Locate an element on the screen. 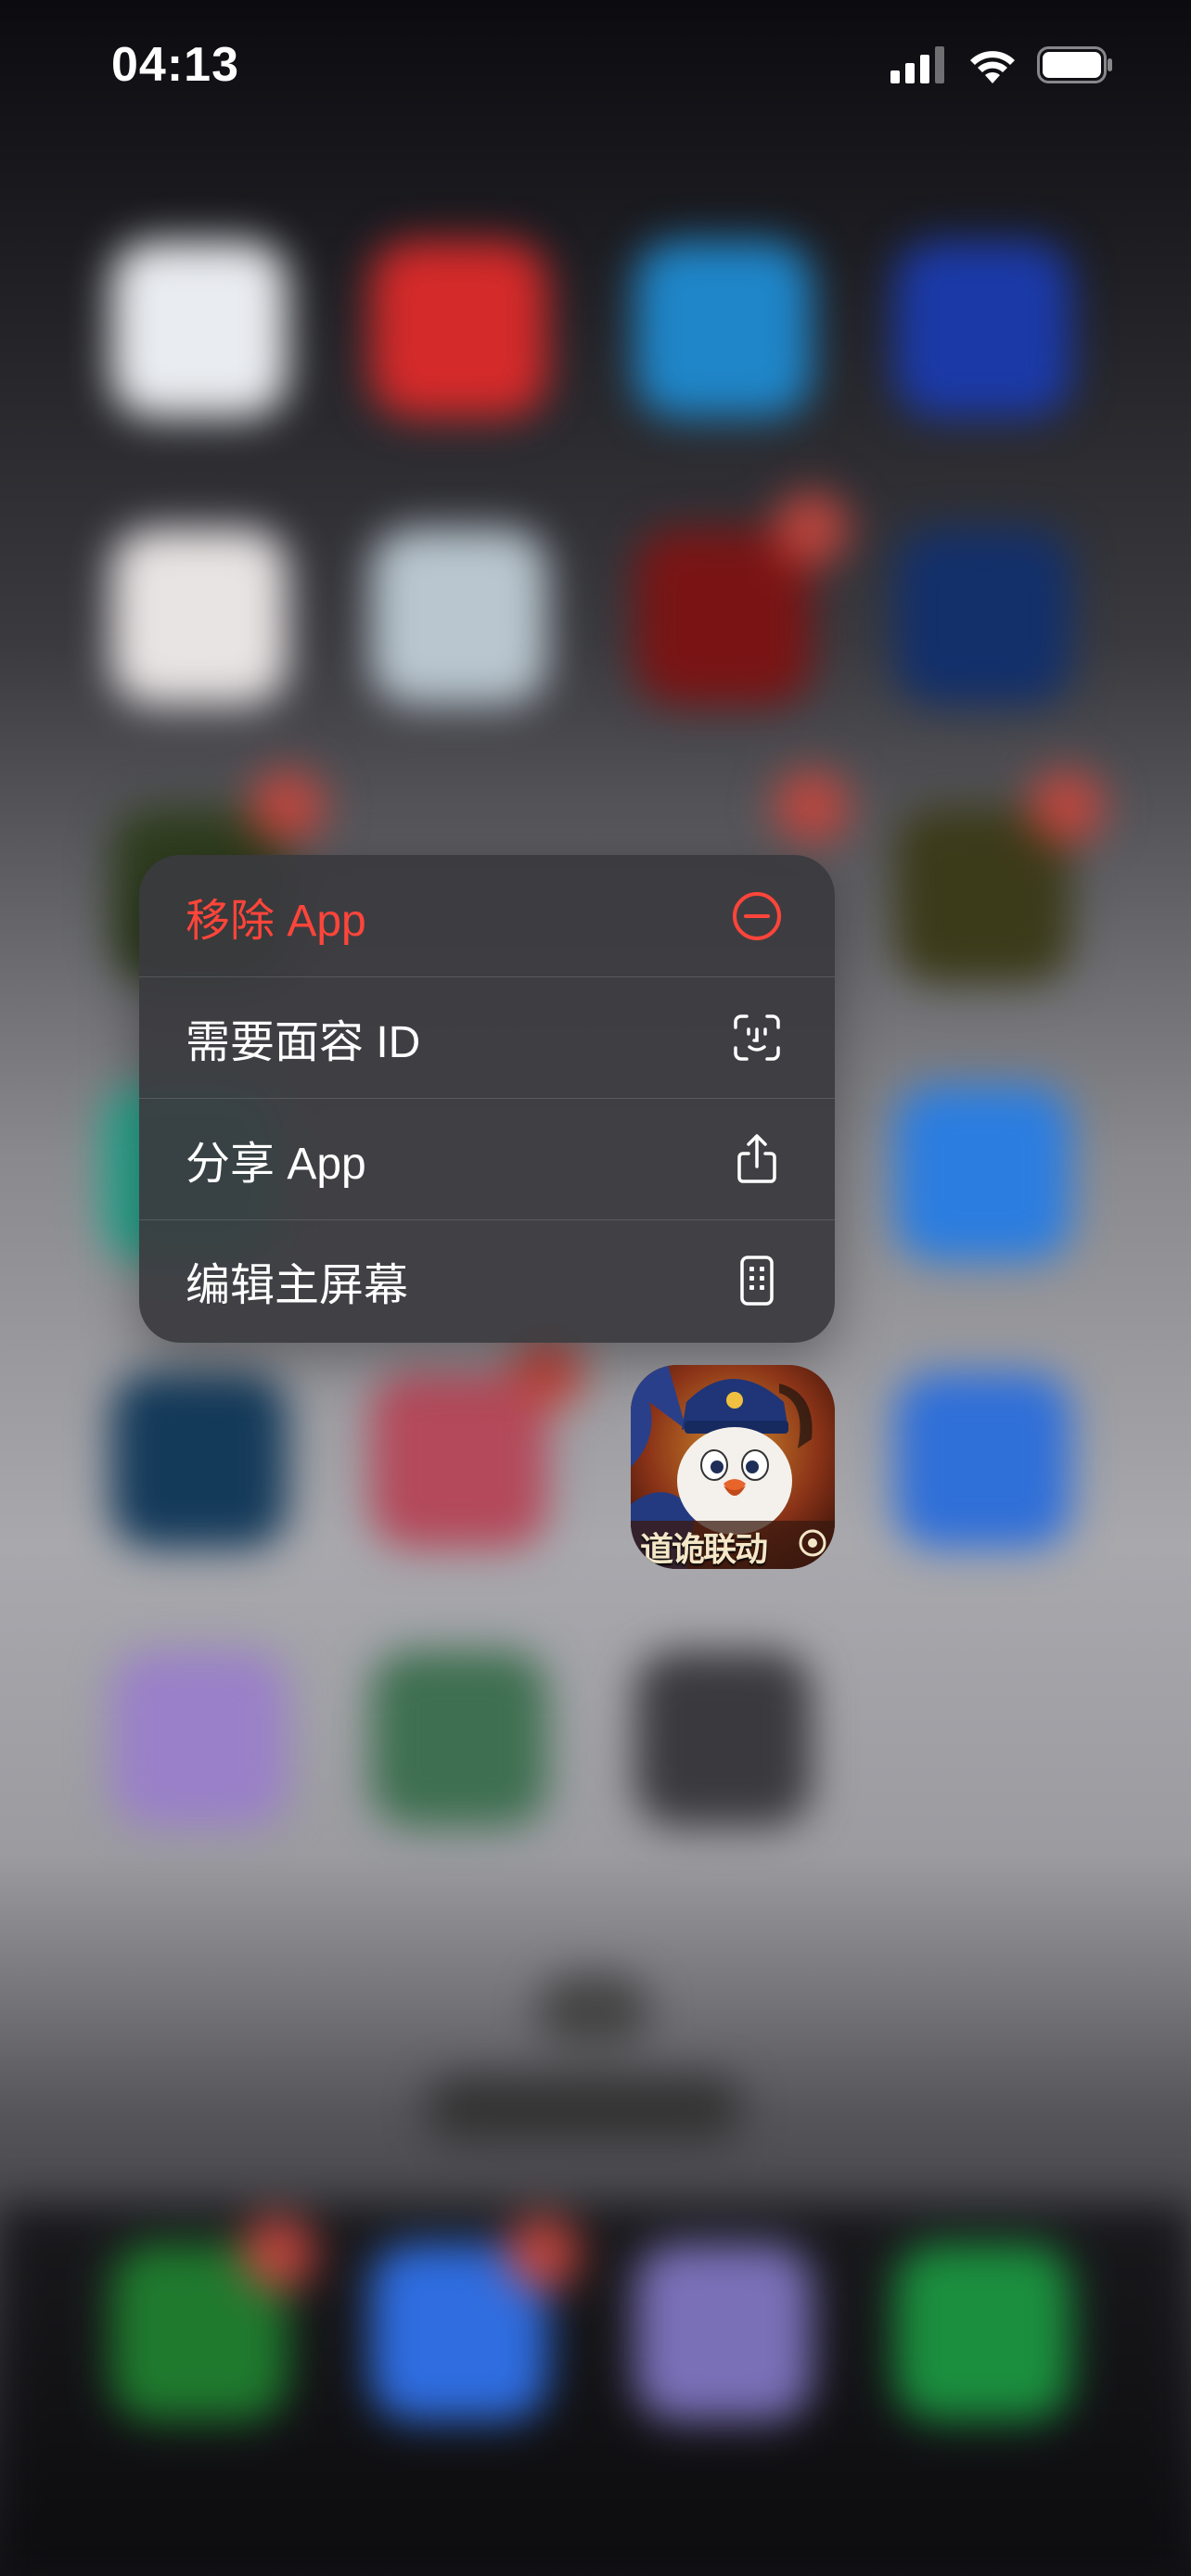 The image size is (1191, 2576). wifi-icon is located at coordinates (992, 67).